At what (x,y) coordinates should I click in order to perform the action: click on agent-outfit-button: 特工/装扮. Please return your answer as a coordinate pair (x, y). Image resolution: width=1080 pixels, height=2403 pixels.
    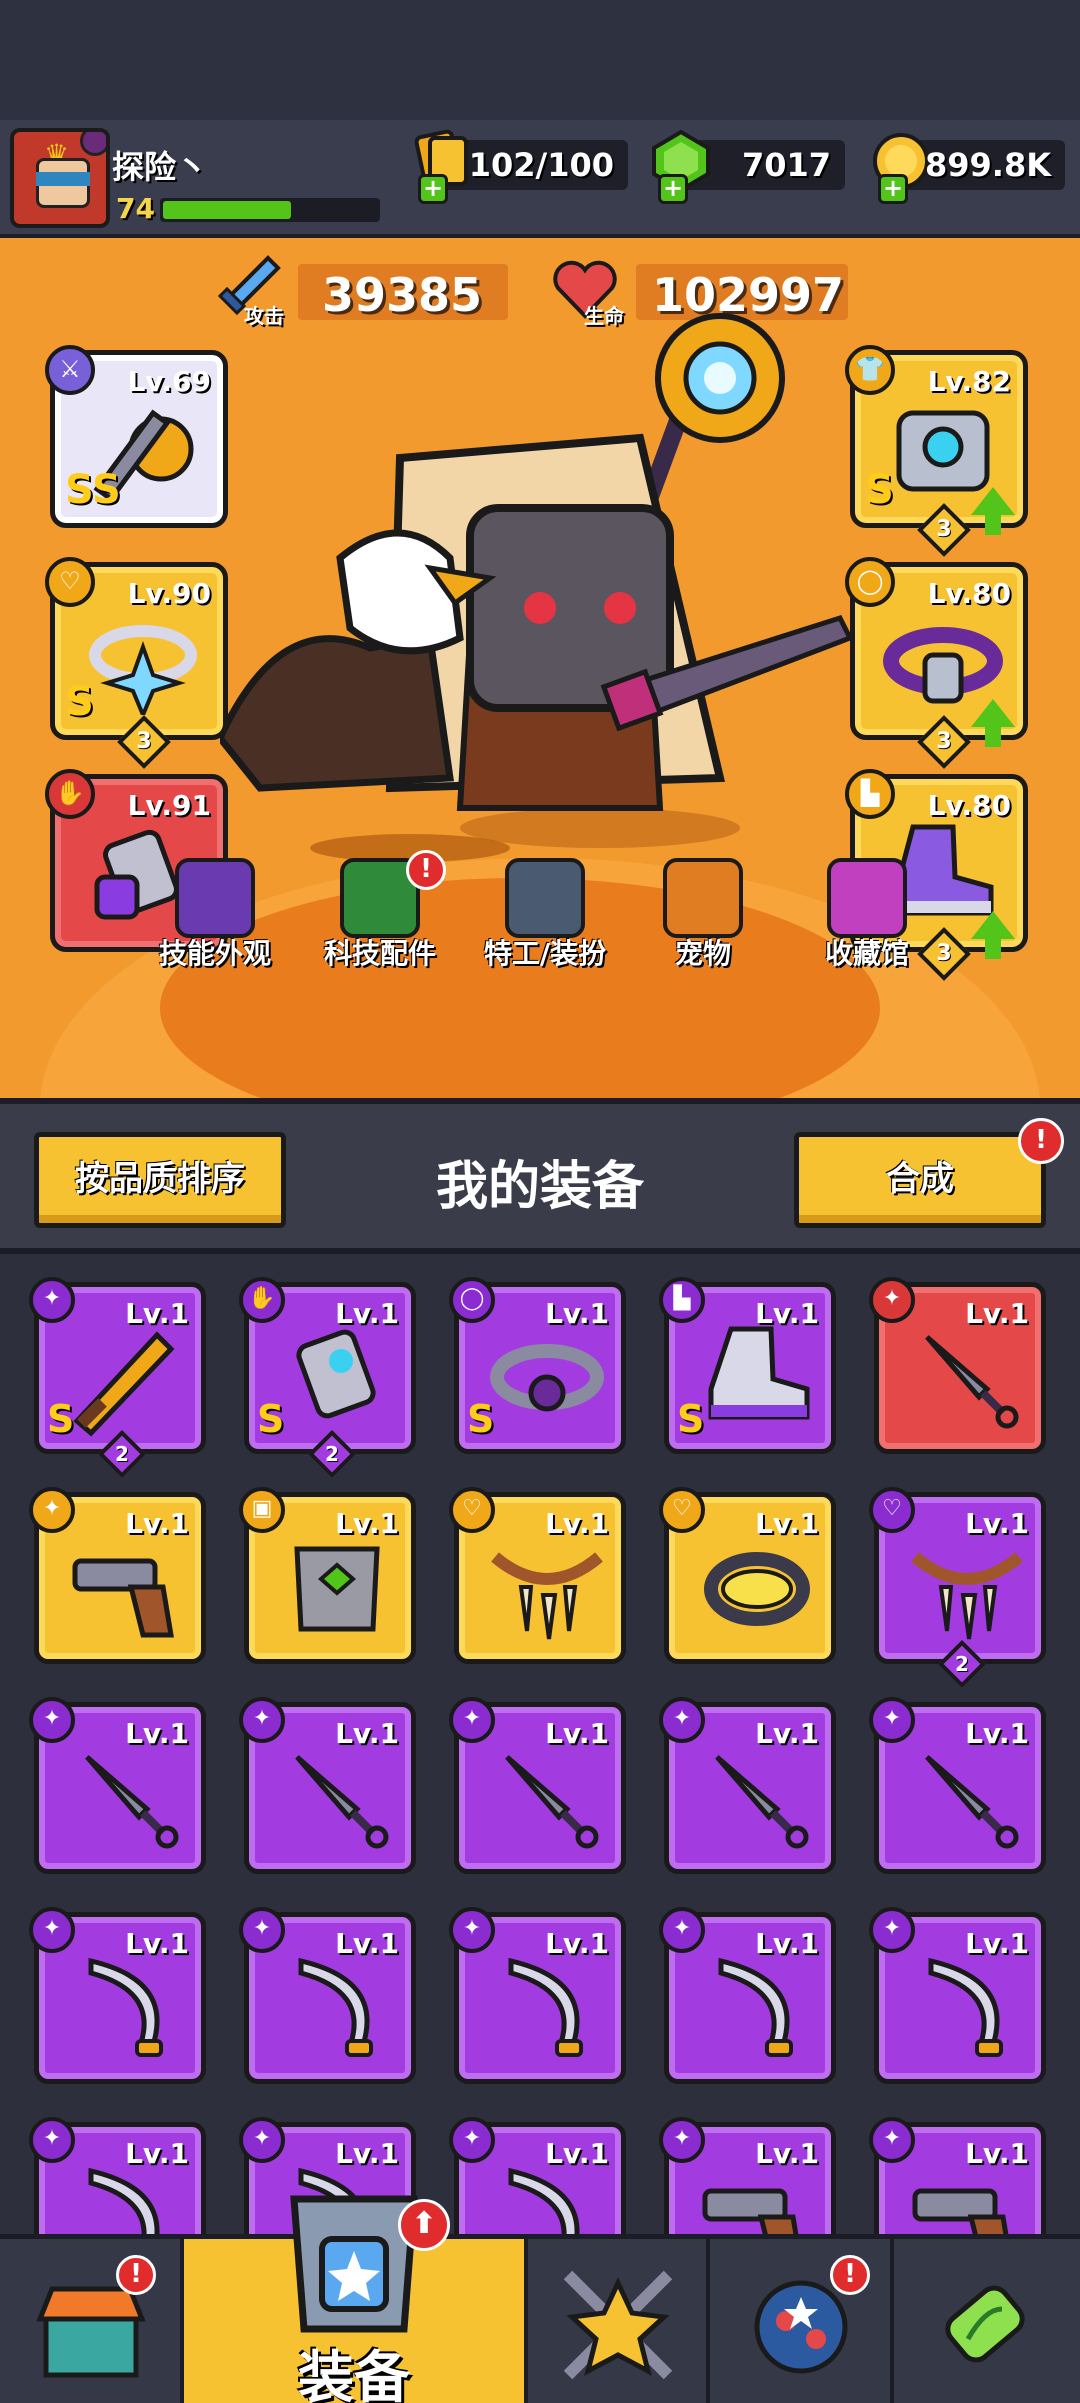
    Looking at the image, I should click on (545, 915).